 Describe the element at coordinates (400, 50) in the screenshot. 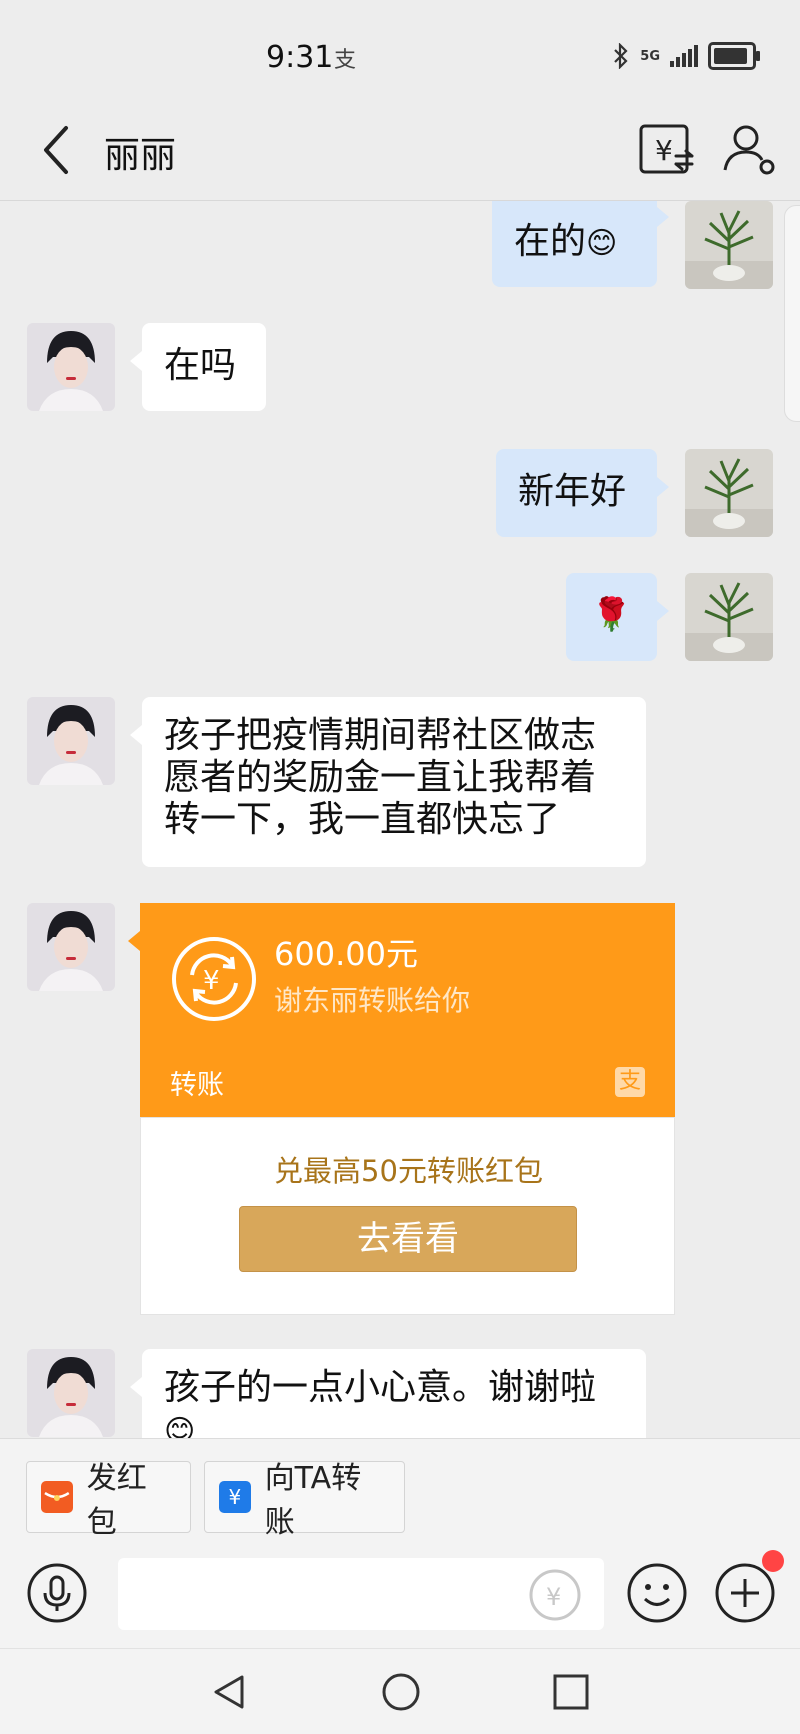

I see `status-bar: 9:31 支 5G` at that location.